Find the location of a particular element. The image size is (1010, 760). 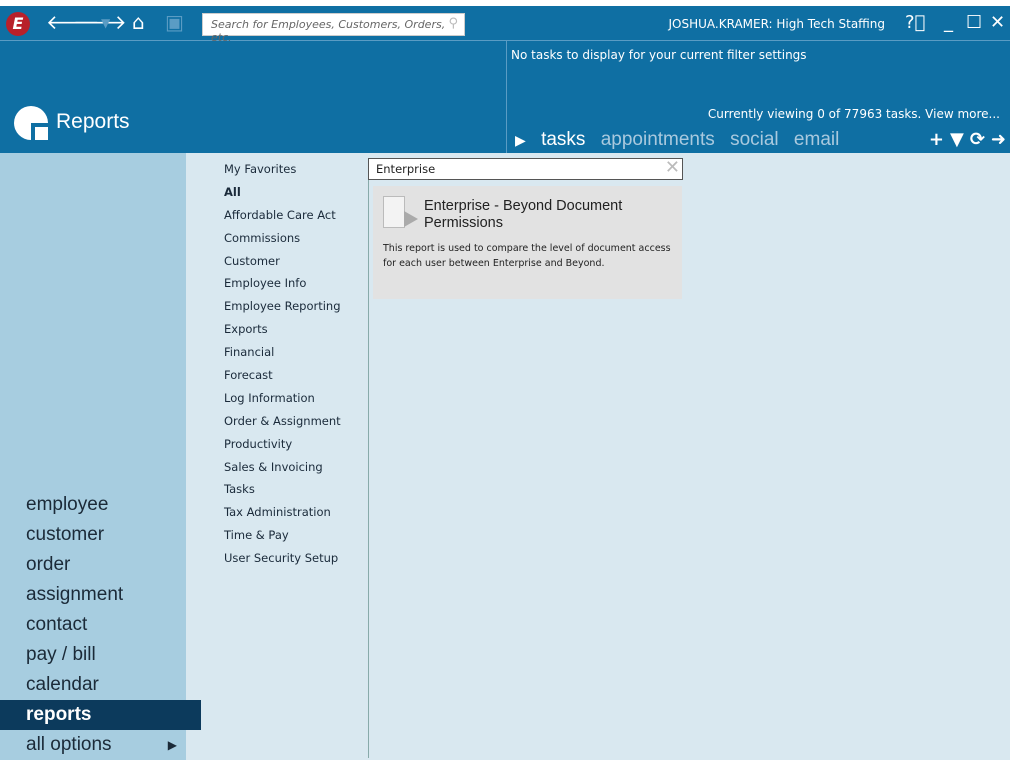

task-actions: + ▼ ⟳ ➜ is located at coordinates (964, 139).